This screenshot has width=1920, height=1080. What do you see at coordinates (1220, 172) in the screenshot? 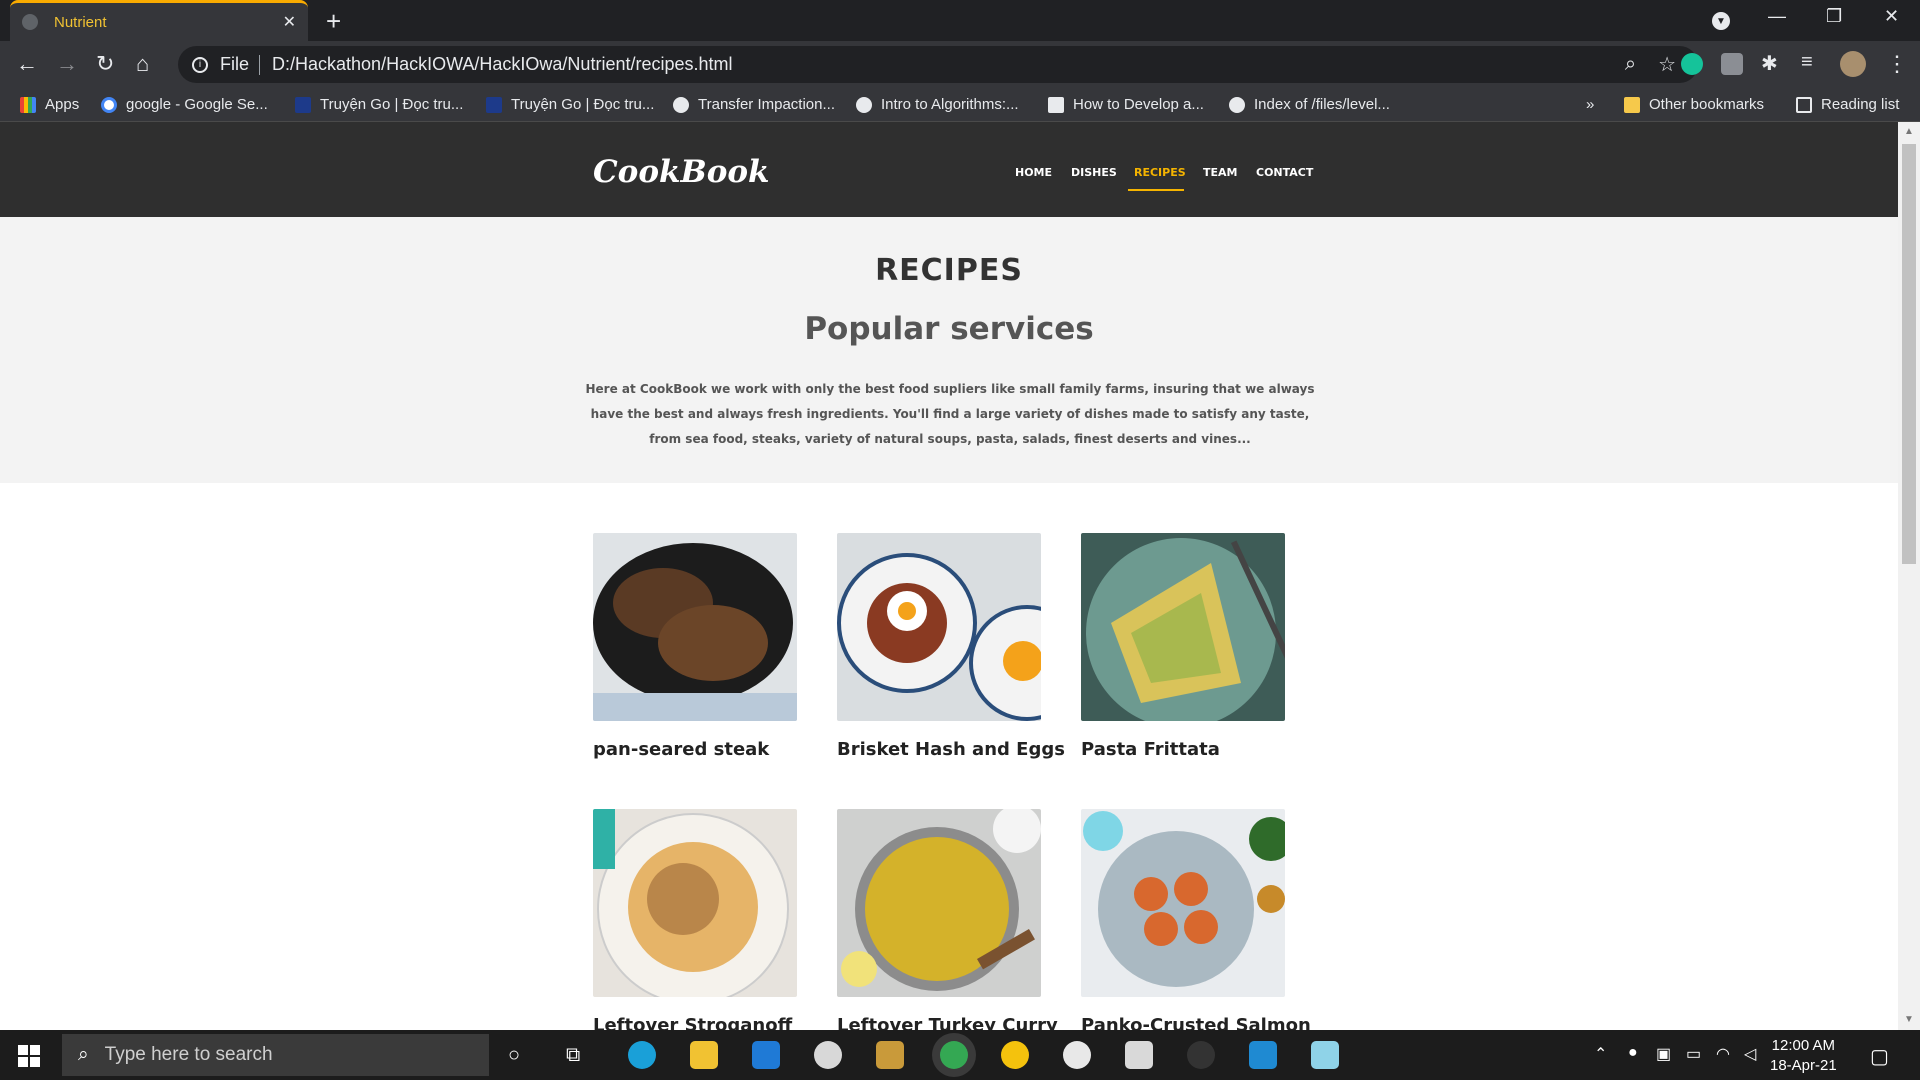
I see `nav-team: TEAM` at bounding box center [1220, 172].